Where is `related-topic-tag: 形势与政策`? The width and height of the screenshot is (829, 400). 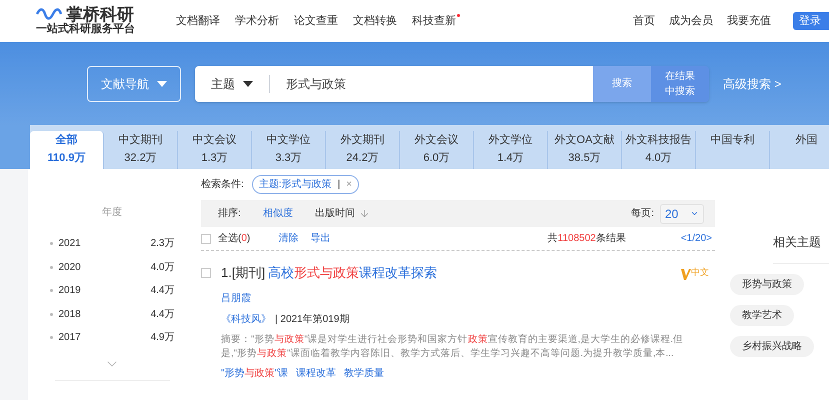
related-topic-tag: 形势与政策 is located at coordinates (767, 284).